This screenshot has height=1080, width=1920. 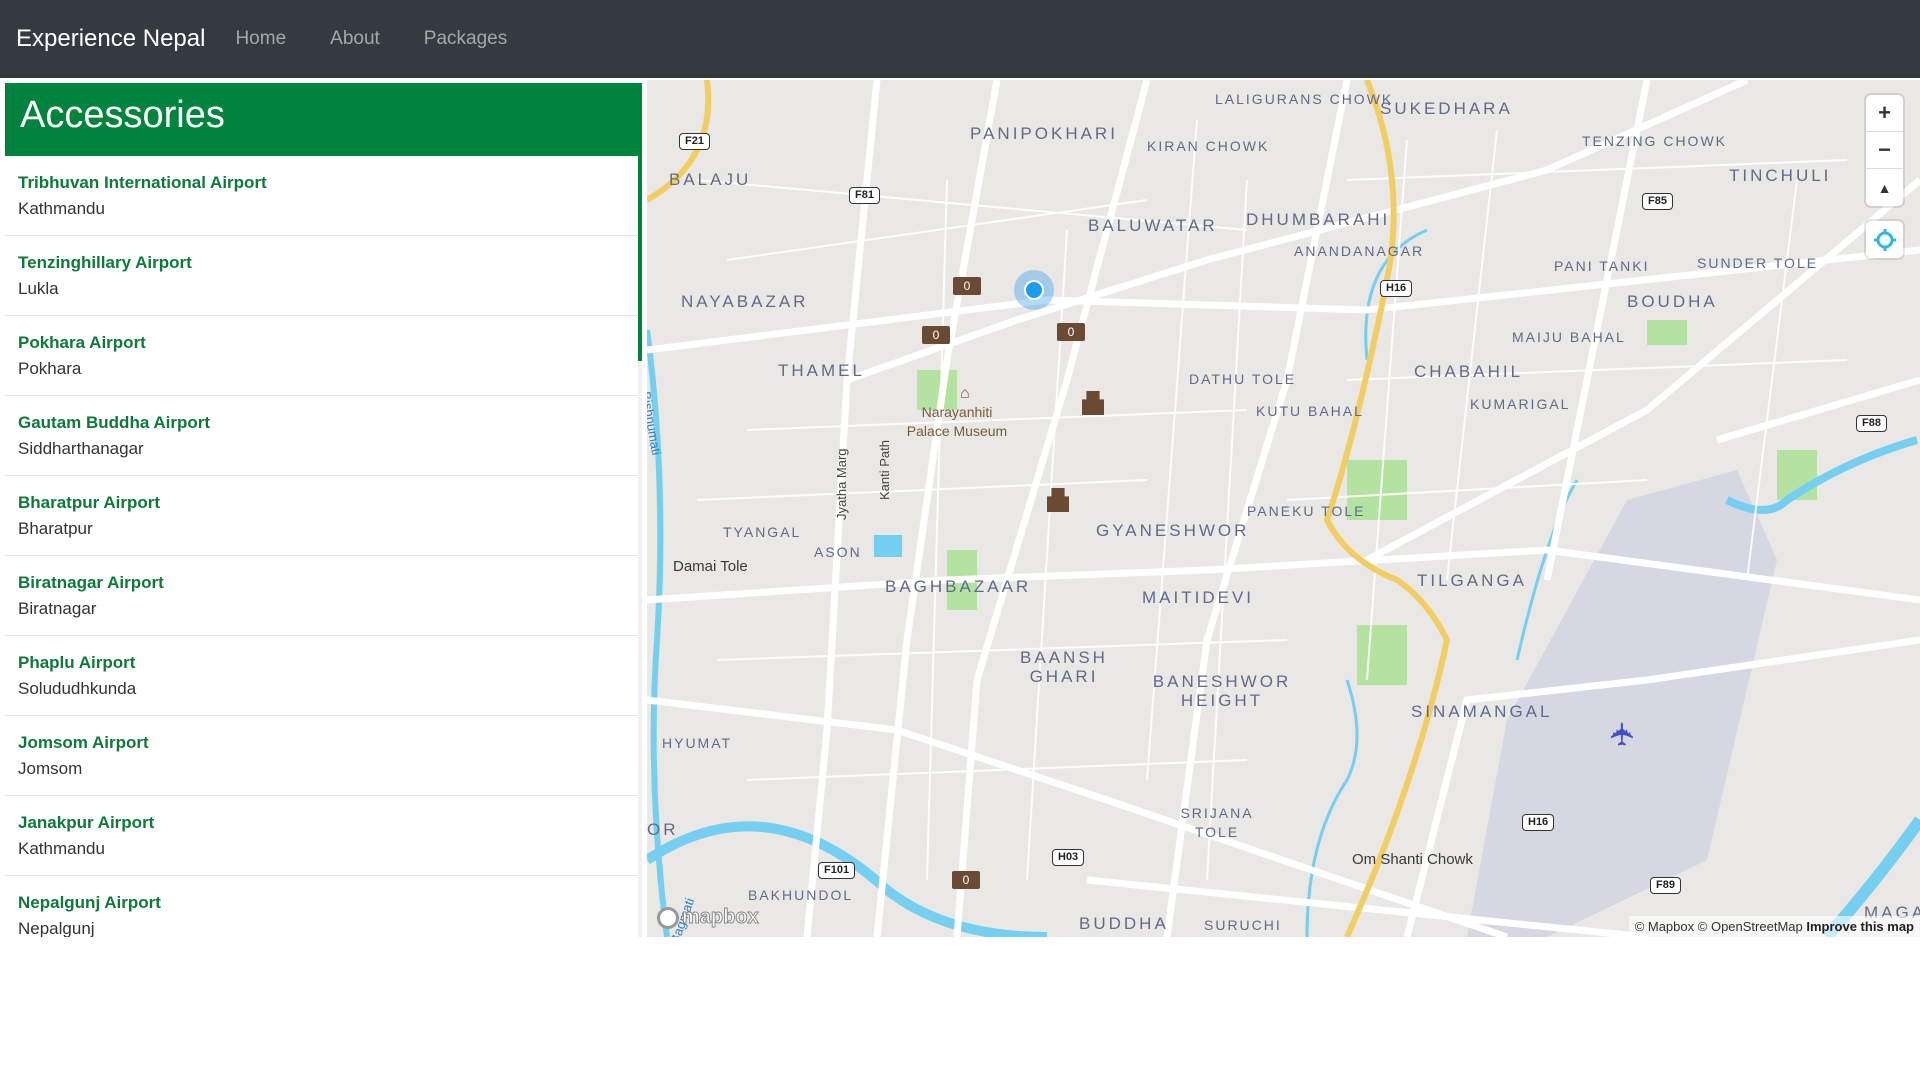 What do you see at coordinates (1750, 926) in the screenshot?
I see `osm-attribution-link: © OpenStreetMap` at bounding box center [1750, 926].